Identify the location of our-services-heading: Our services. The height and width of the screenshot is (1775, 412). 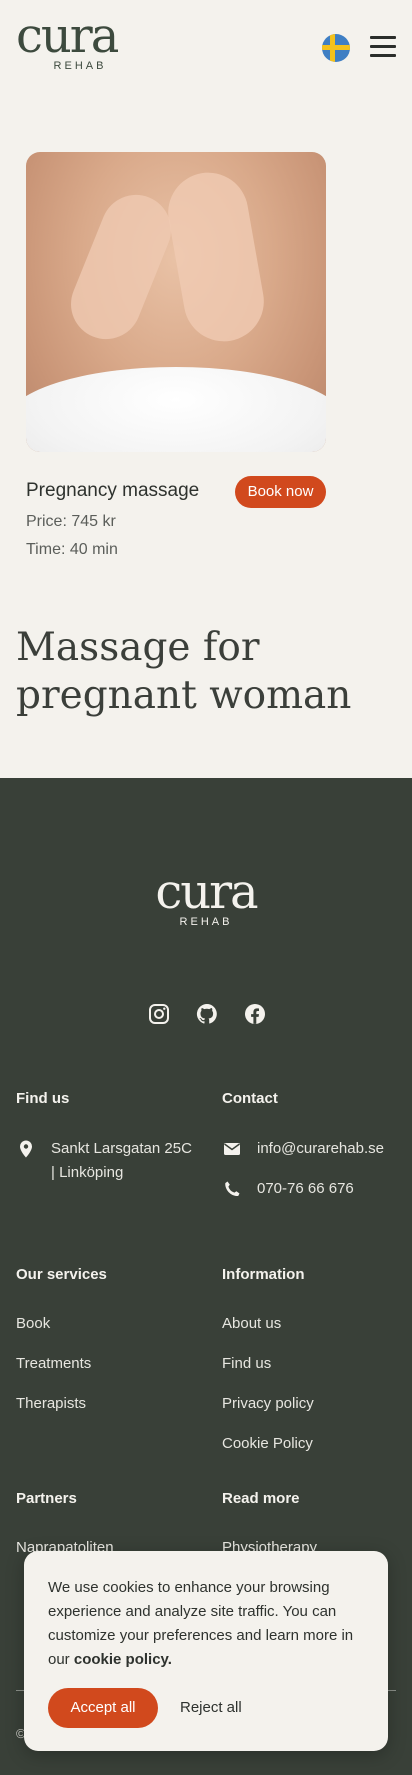
(61, 1274).